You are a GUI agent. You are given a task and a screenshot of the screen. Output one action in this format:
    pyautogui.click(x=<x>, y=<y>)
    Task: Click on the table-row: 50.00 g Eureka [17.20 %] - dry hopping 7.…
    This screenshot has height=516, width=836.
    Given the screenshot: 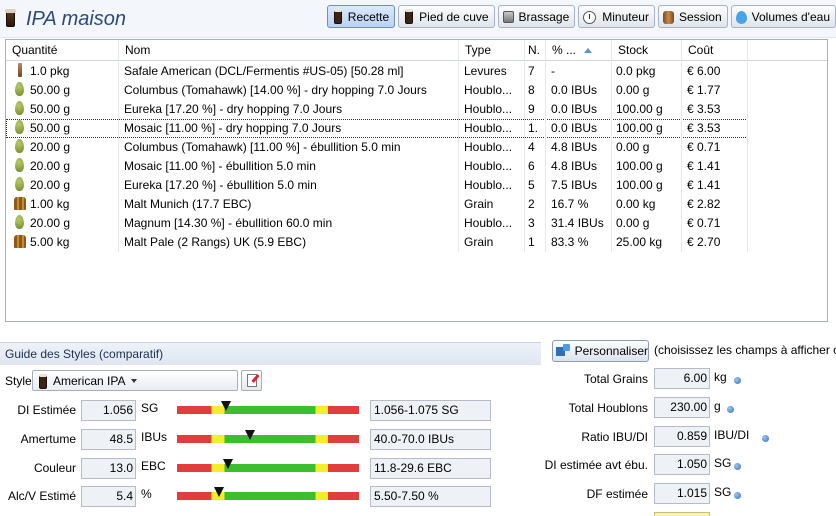 What is the action you would take?
    pyautogui.click(x=377, y=109)
    